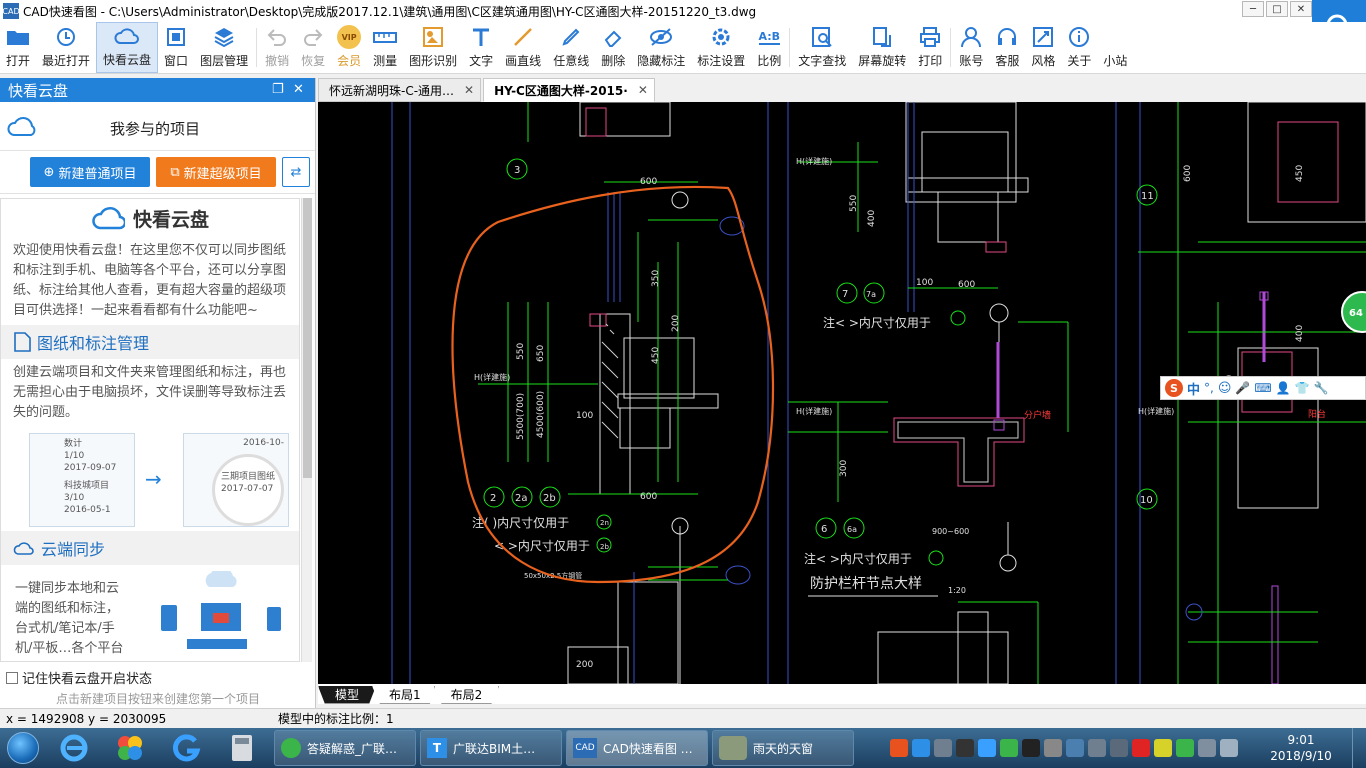  Describe the element at coordinates (23, 548) in the screenshot. I see `sync-cloud-icon` at that location.